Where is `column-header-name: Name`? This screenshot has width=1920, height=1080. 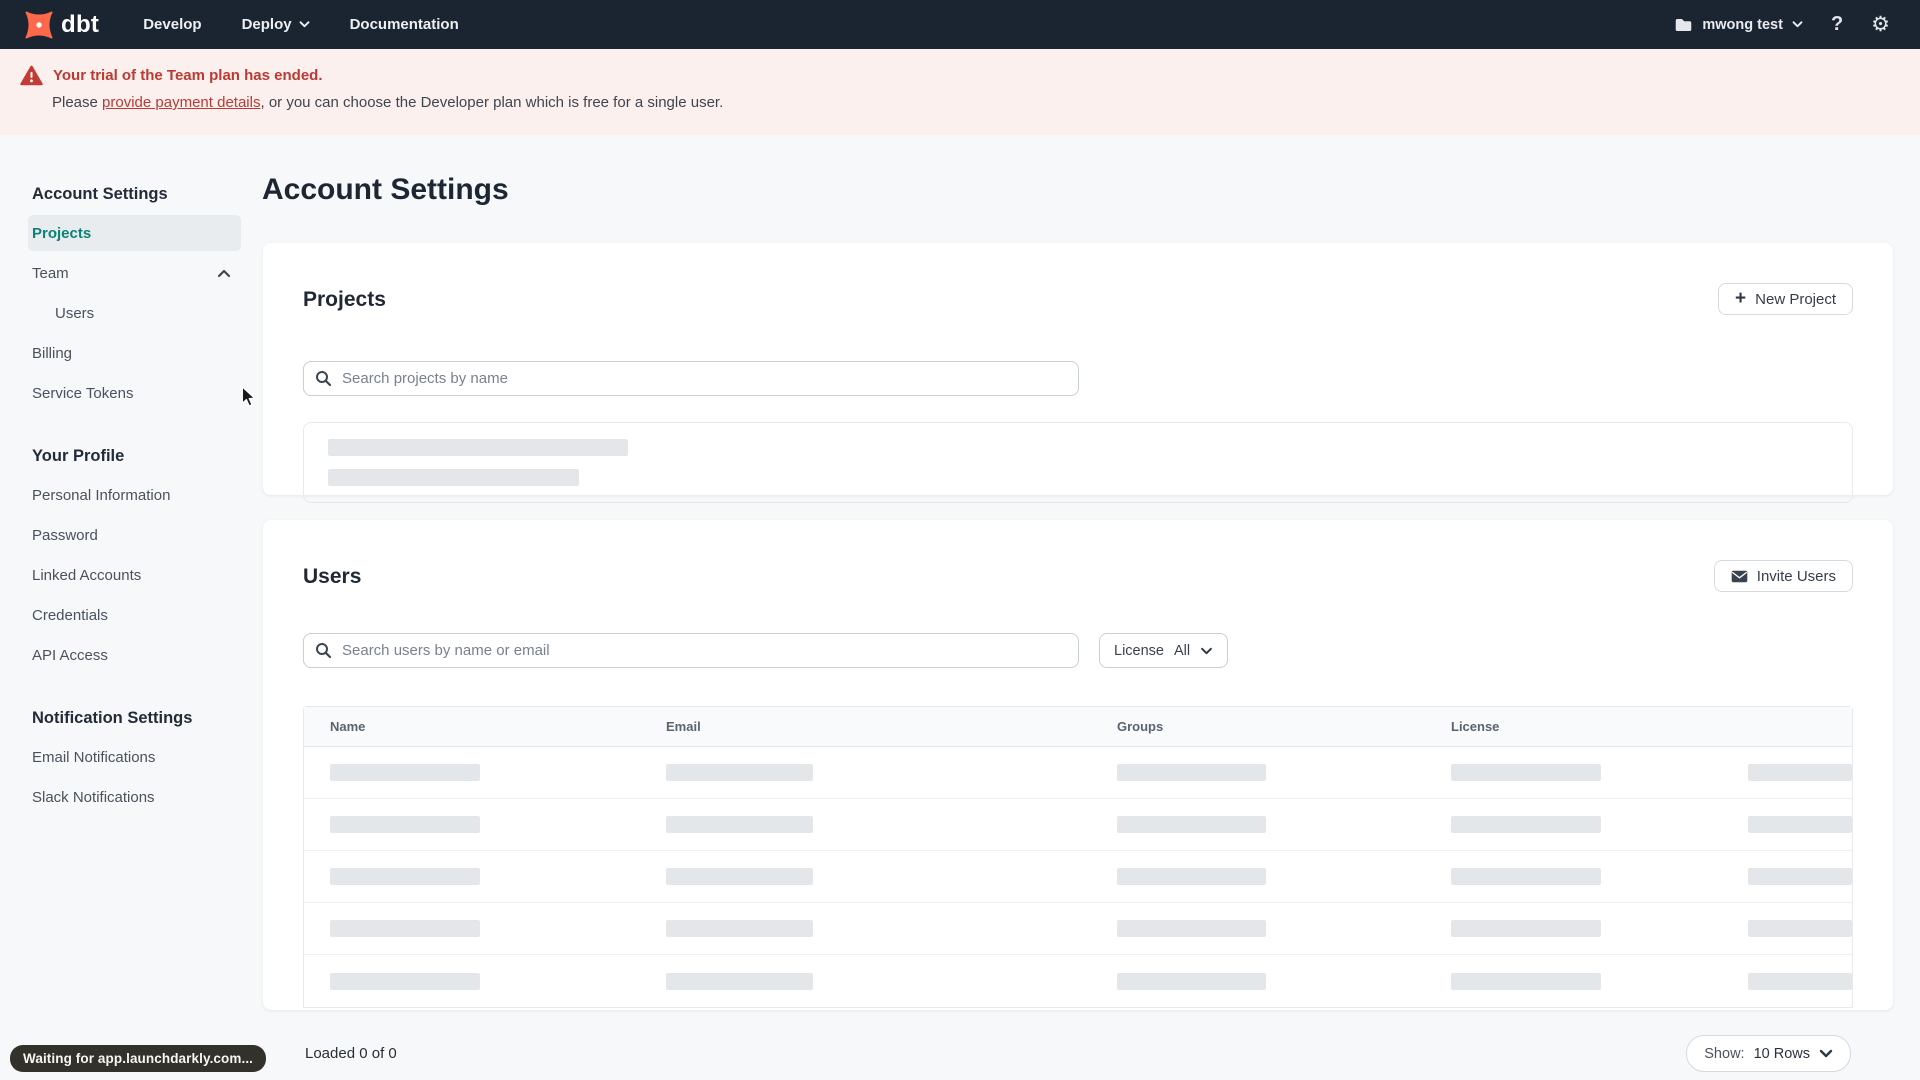 column-header-name: Name is located at coordinates (348, 726).